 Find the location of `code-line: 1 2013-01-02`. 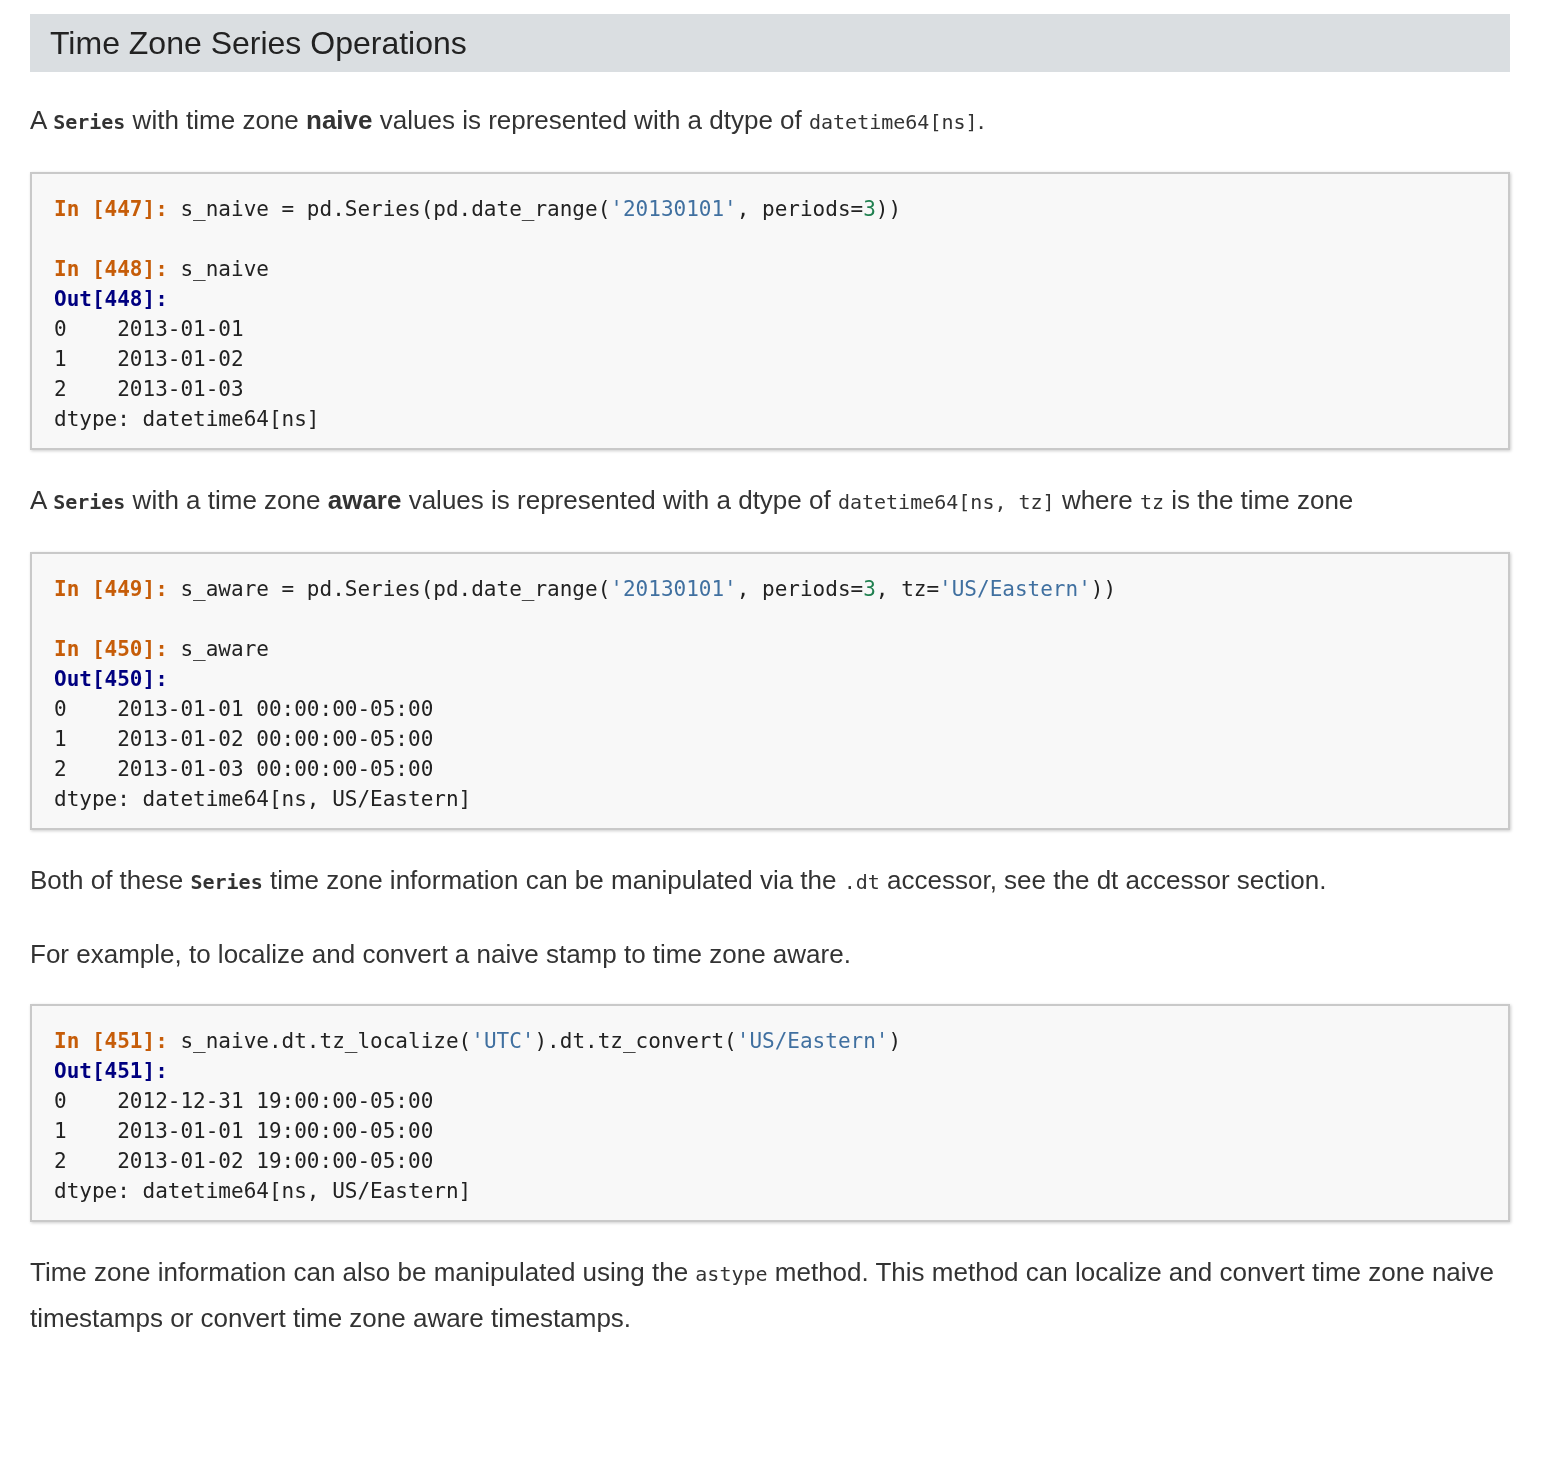

code-line: 1 2013-01-02 is located at coordinates (149, 359).